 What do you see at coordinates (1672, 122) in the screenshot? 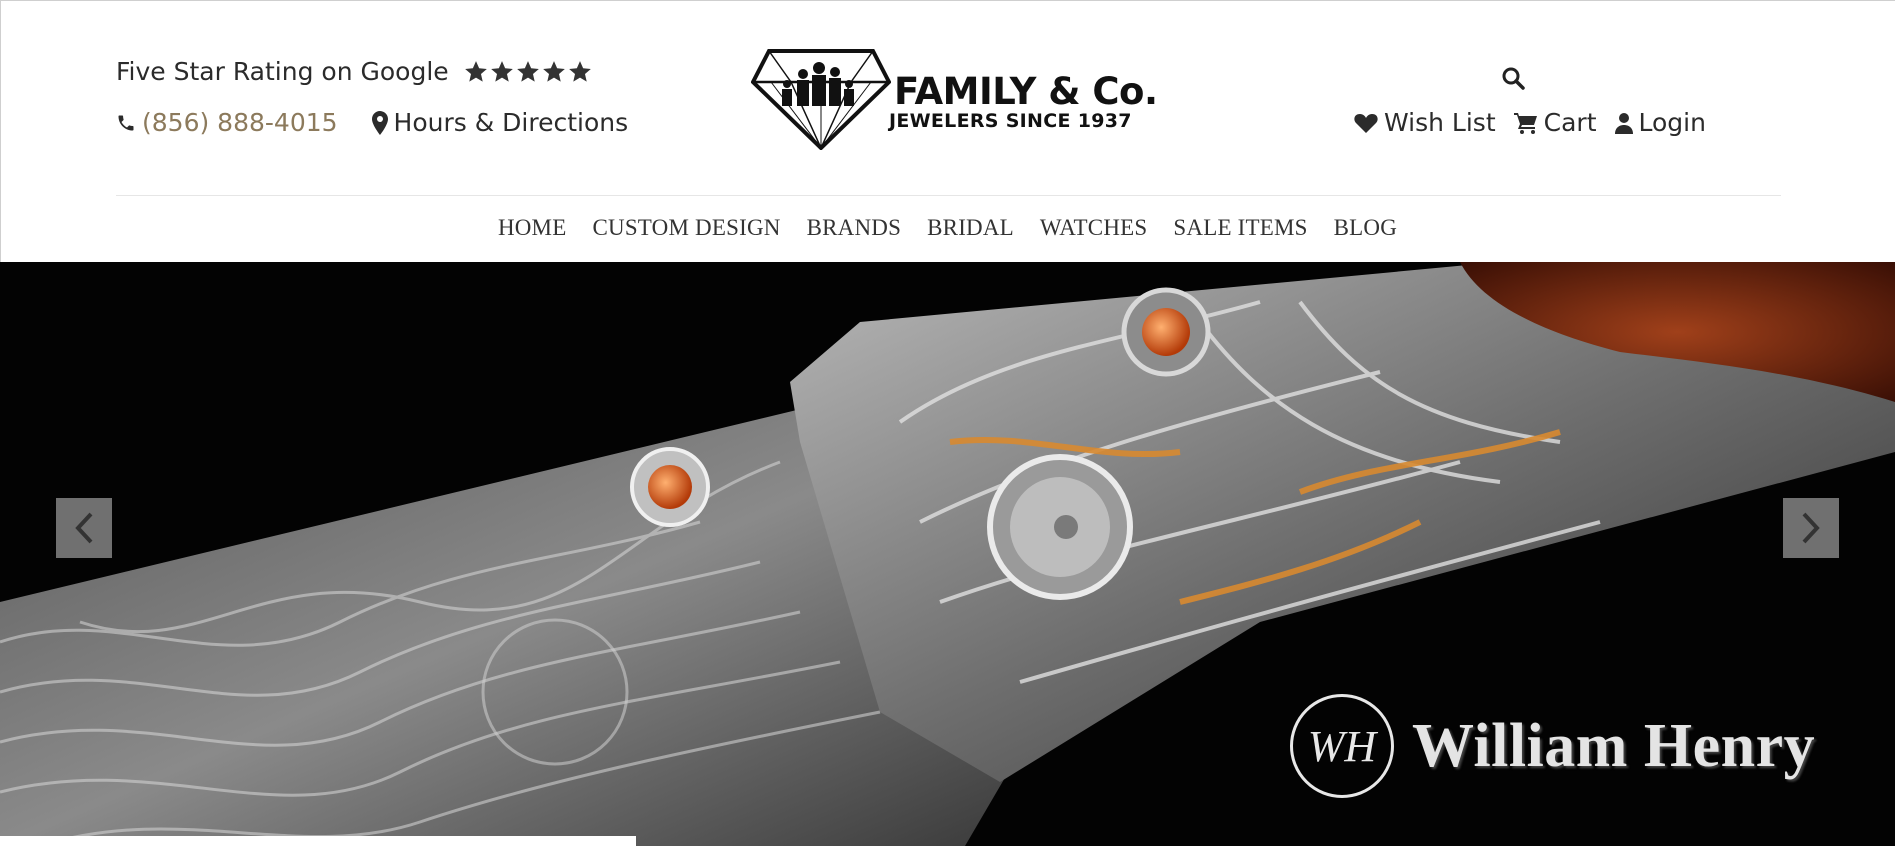
I see `login-label: Login` at bounding box center [1672, 122].